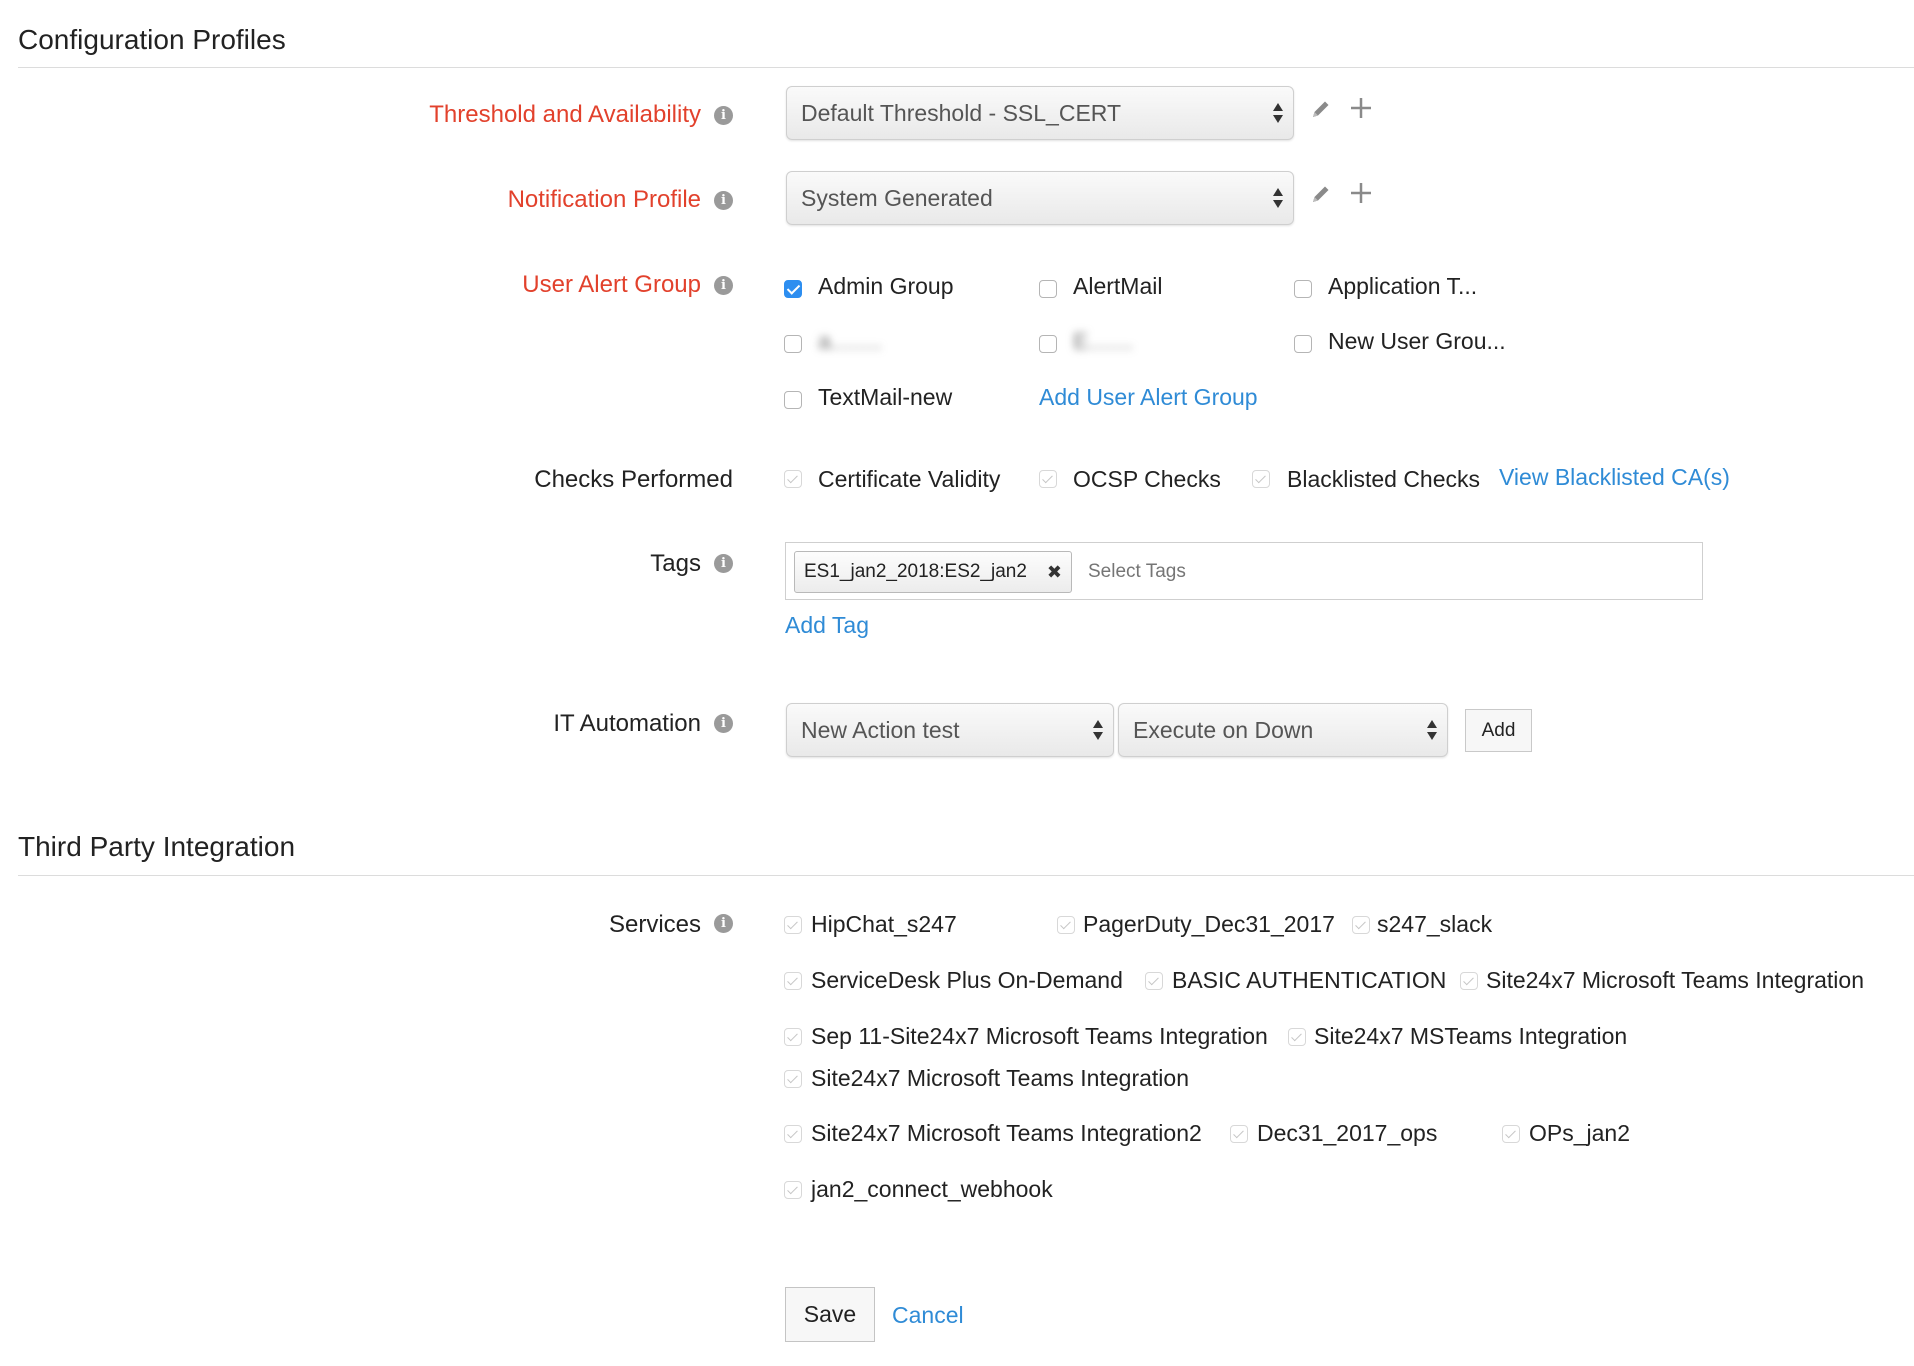 Image resolution: width=1914 pixels, height=1366 pixels. What do you see at coordinates (1006, 1133) in the screenshot?
I see `service-label: Site24x7 Microsoft Teams Integration2` at bounding box center [1006, 1133].